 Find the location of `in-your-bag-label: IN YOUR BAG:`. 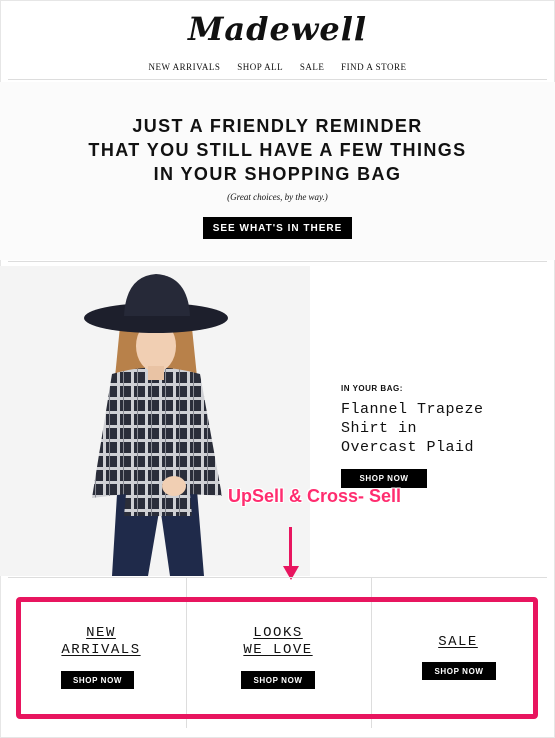

in-your-bag-label: IN YOUR BAG: is located at coordinates (372, 388).